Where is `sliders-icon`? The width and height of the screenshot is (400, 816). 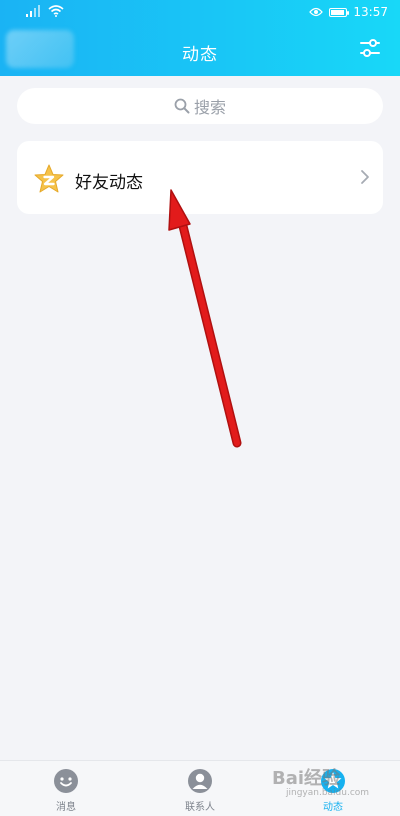 sliders-icon is located at coordinates (370, 48).